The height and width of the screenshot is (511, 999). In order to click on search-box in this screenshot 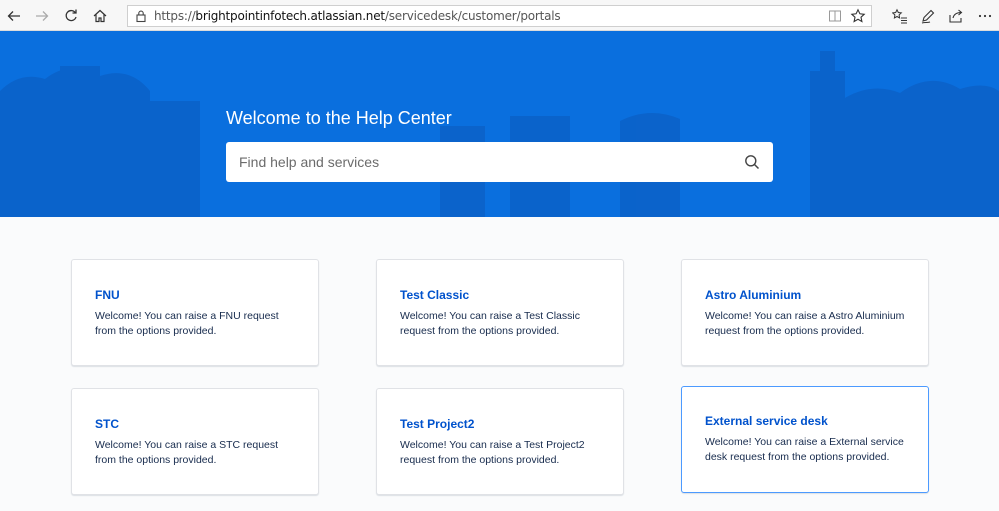, I will do `click(499, 162)`.